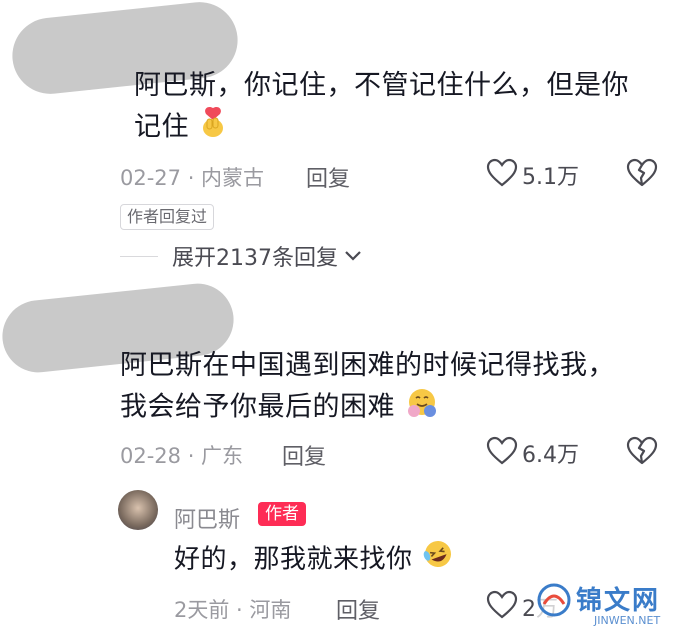 This screenshot has height=635, width=686. What do you see at coordinates (139, 256) in the screenshot?
I see `expand-divider` at bounding box center [139, 256].